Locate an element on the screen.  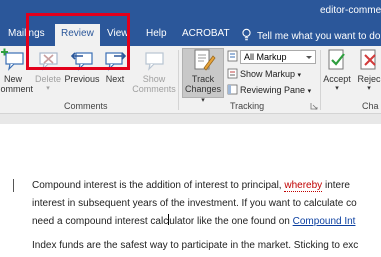
compound-interest-link: Compound Int is located at coordinates (324, 221).